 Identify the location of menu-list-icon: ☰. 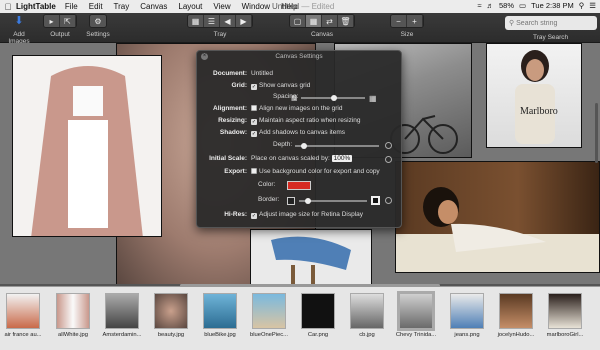
(592, 5).